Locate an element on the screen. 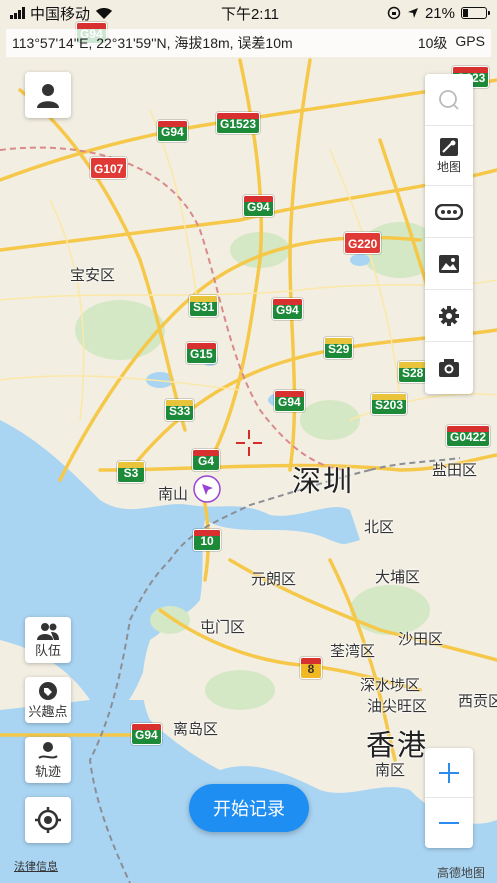  wifi-icon is located at coordinates (104, 13).